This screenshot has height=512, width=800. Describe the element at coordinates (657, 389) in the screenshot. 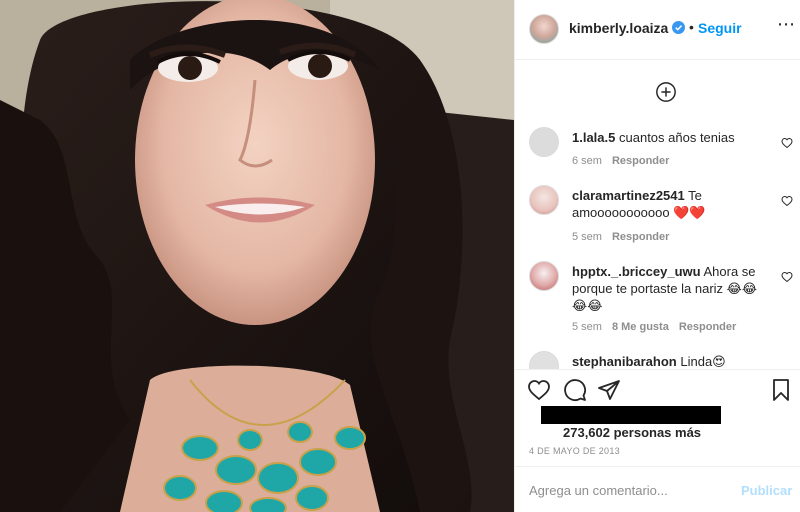

I see `post-actions-bar` at that location.